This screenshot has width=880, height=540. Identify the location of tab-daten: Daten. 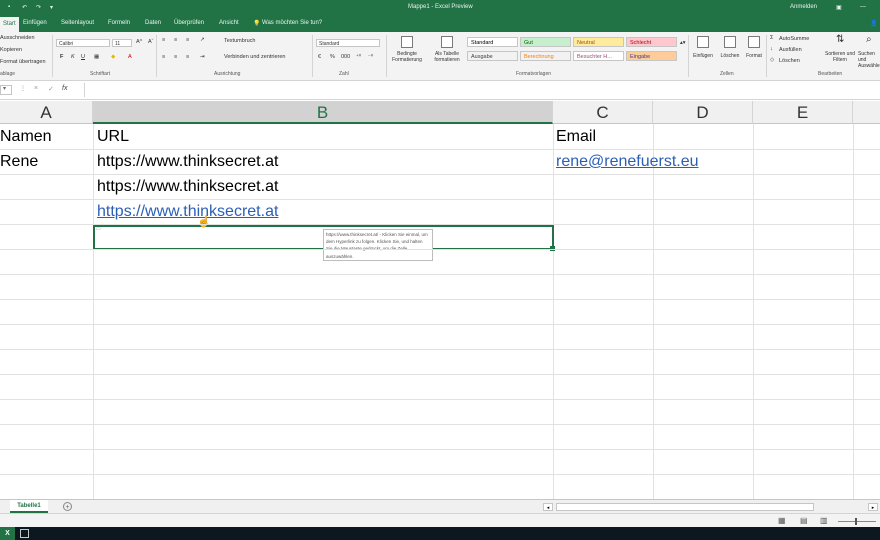
(153, 23).